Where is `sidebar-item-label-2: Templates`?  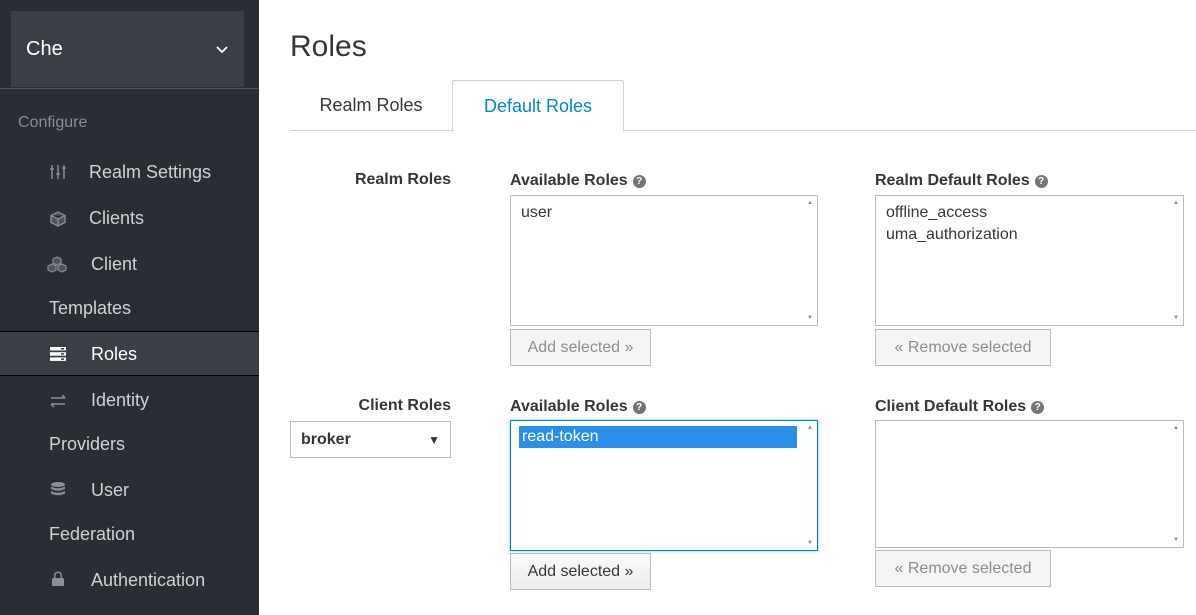 sidebar-item-label-2: Templates is located at coordinates (90, 307).